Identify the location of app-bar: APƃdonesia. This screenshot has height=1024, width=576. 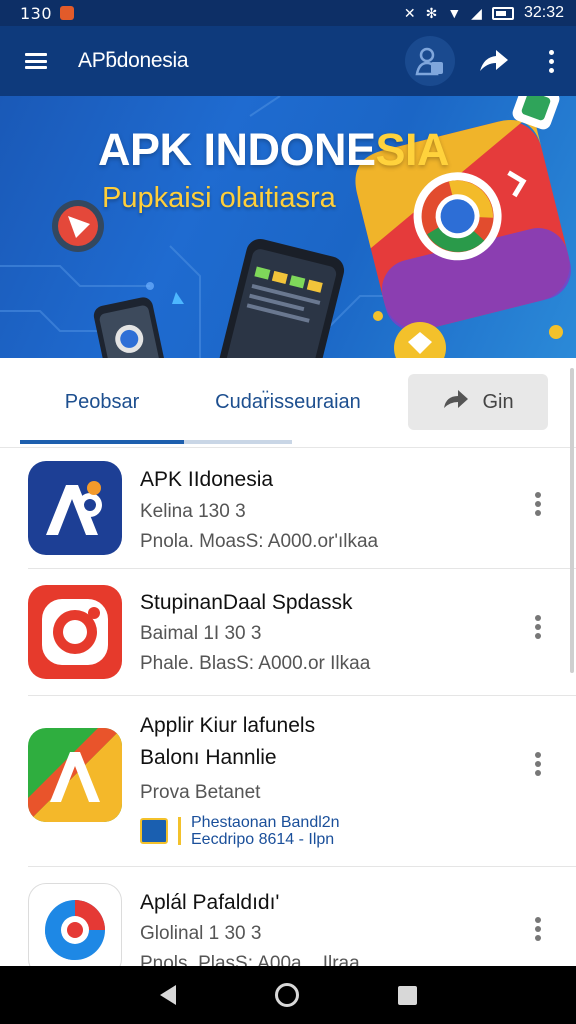
(288, 61).